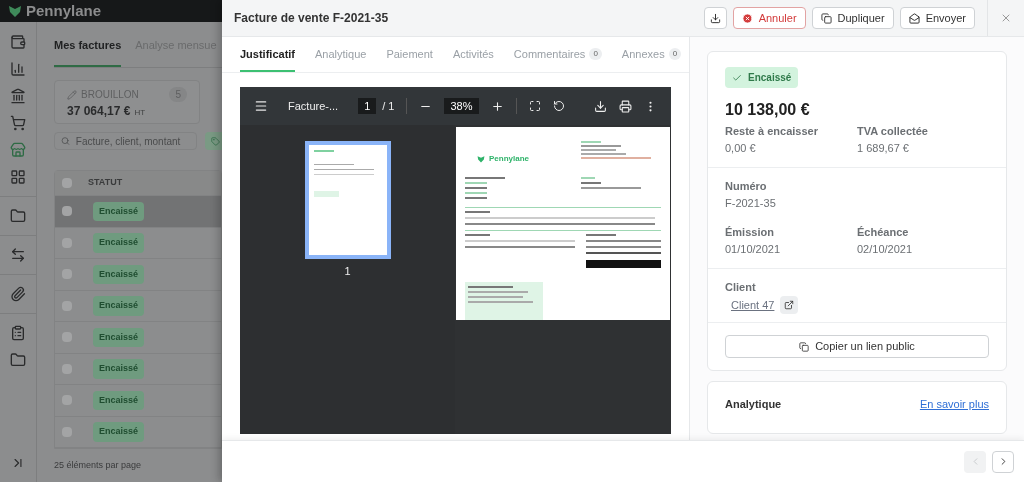 The width and height of the screenshot is (1024, 482). What do you see at coordinates (883, 232) in the screenshot?
I see `field-label: Échéance` at bounding box center [883, 232].